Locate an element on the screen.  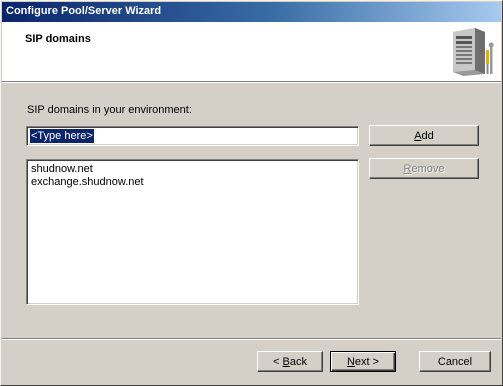
window-title: Configure Pool/Server Wizard is located at coordinates (84, 11).